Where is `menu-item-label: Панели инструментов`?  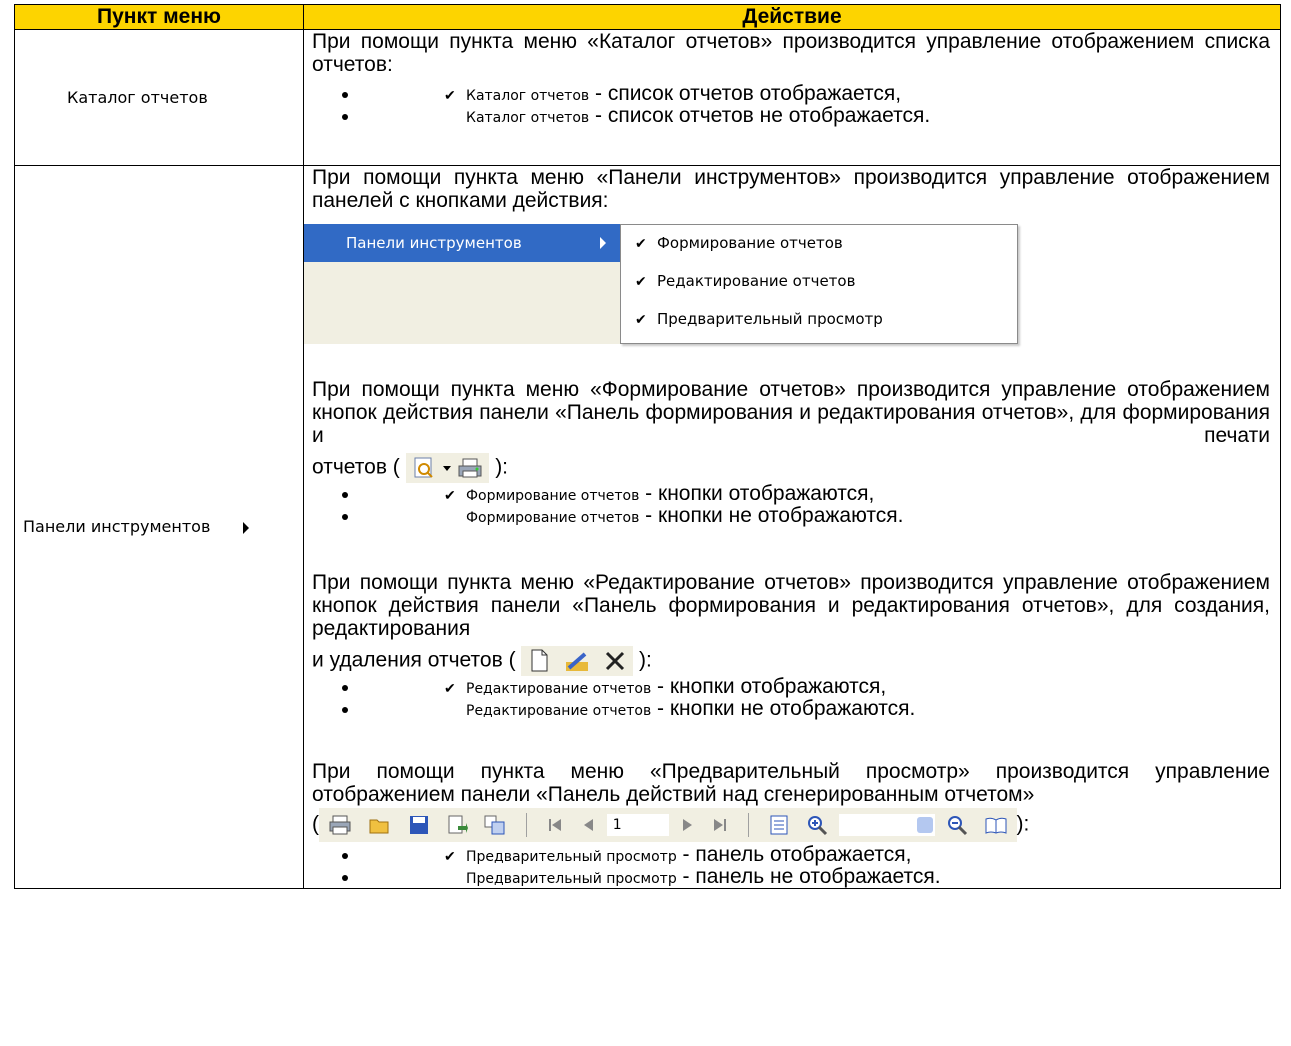
menu-item-label: Панели инструментов is located at coordinates (117, 526).